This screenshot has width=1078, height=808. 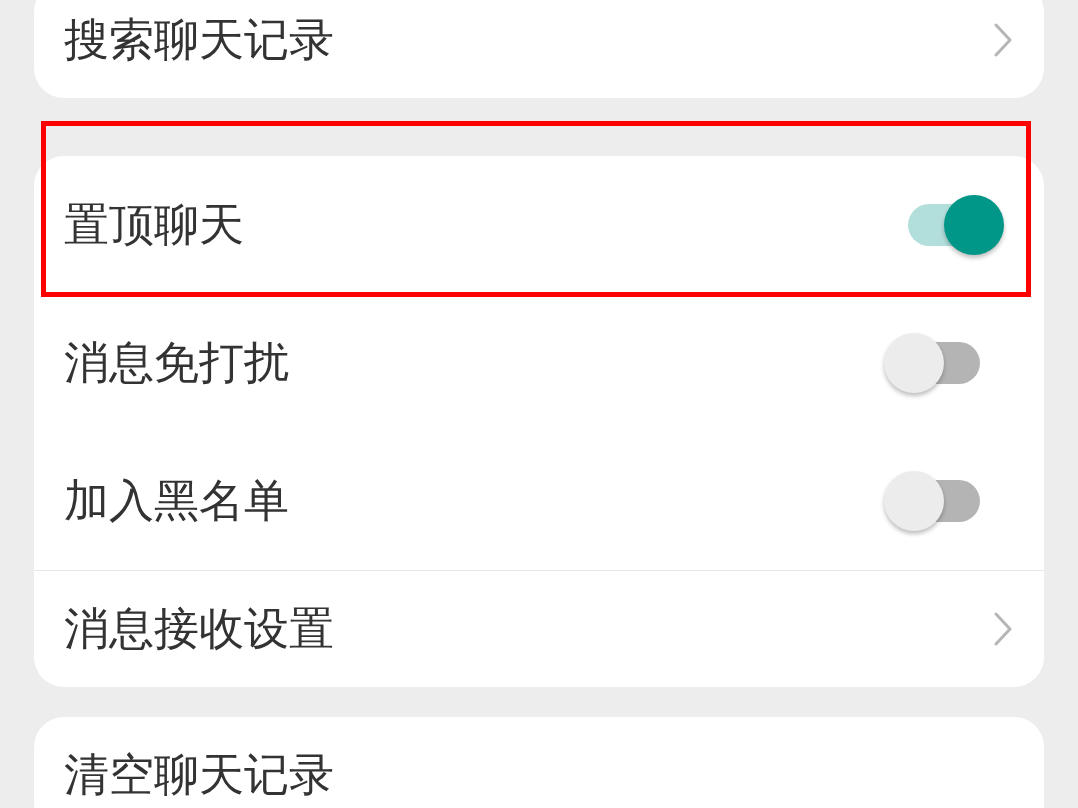 I want to click on row-label: 置顶聊天, so click(x=154, y=224).